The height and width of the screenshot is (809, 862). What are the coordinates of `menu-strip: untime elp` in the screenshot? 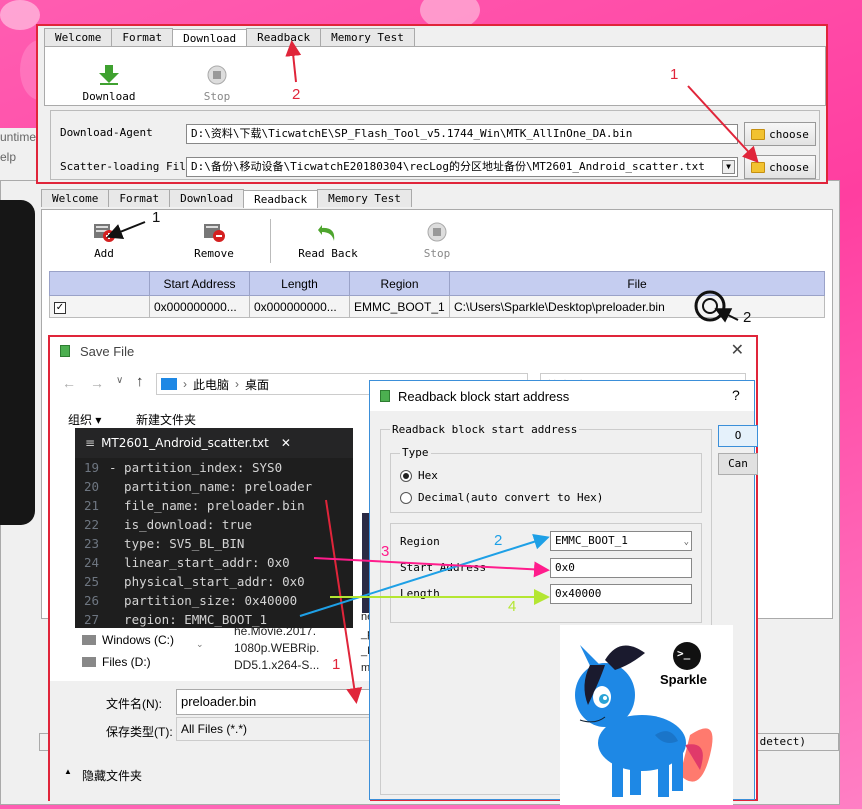 It's located at (20, 154).